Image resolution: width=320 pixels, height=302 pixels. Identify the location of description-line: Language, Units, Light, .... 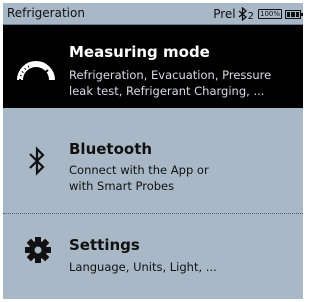
(143, 267).